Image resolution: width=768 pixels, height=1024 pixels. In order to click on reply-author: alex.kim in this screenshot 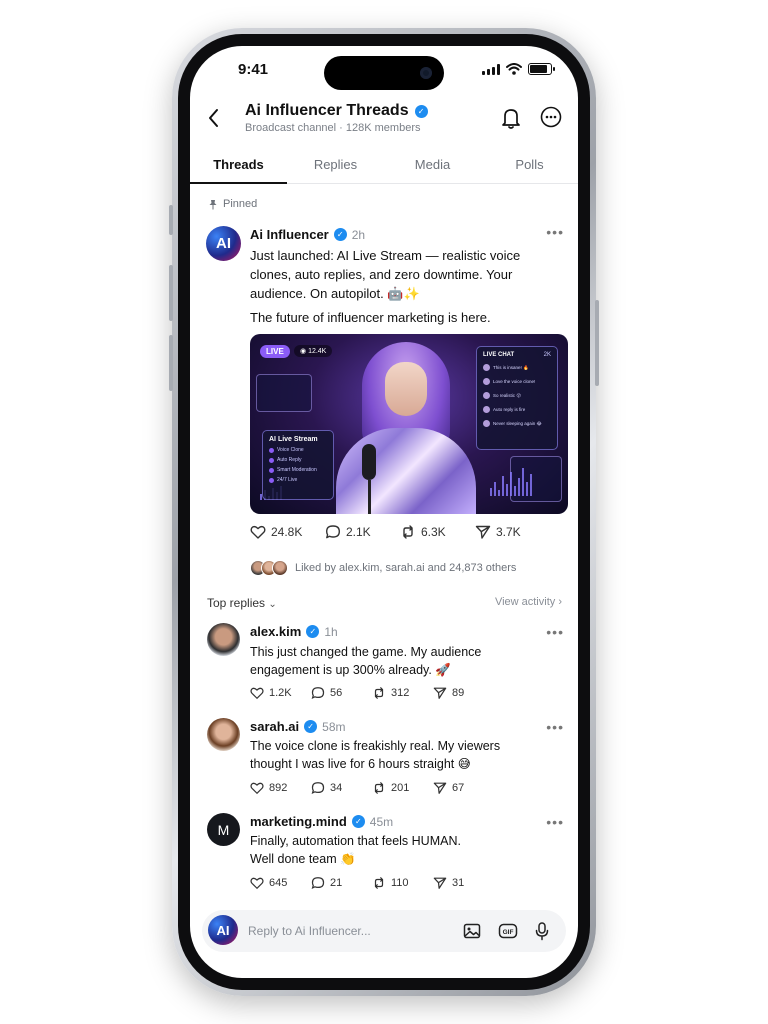, I will do `click(275, 631)`.